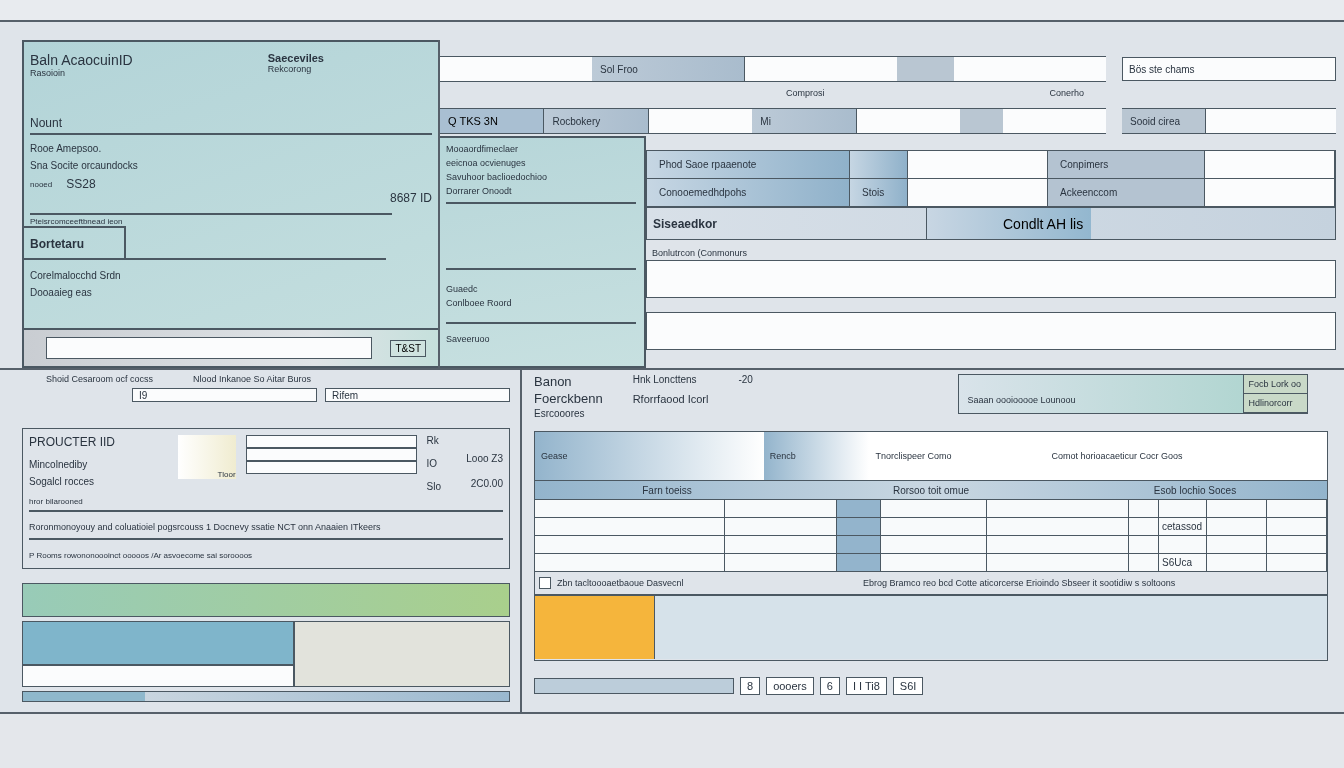 The image size is (1344, 768). Describe the element at coordinates (433, 440) in the screenshot. I see `side-text: Rk` at that location.